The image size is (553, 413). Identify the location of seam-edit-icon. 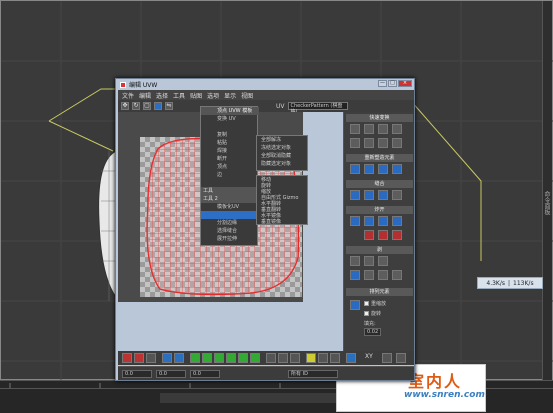
(369, 275).